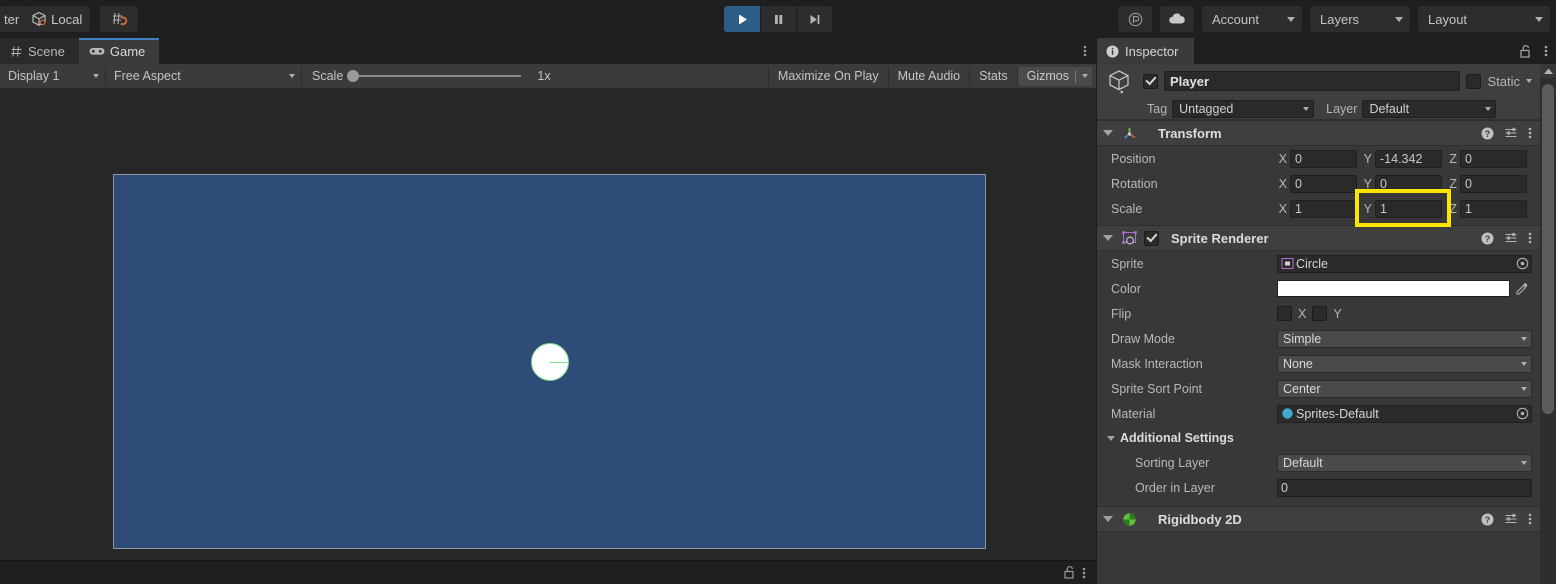  What do you see at coordinates (1320, 313) in the screenshot?
I see `flip-y-checkbox` at bounding box center [1320, 313].